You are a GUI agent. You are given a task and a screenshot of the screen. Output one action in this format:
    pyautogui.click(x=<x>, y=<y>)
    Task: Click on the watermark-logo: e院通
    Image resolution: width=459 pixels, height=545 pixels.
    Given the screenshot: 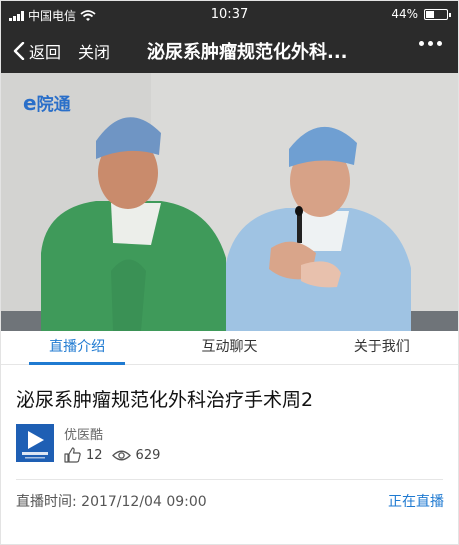 What is the action you would take?
    pyautogui.click(x=47, y=102)
    